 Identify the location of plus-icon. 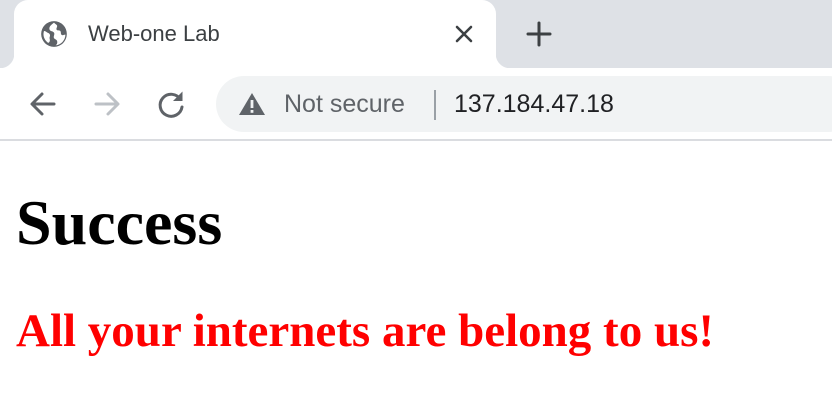
(539, 34).